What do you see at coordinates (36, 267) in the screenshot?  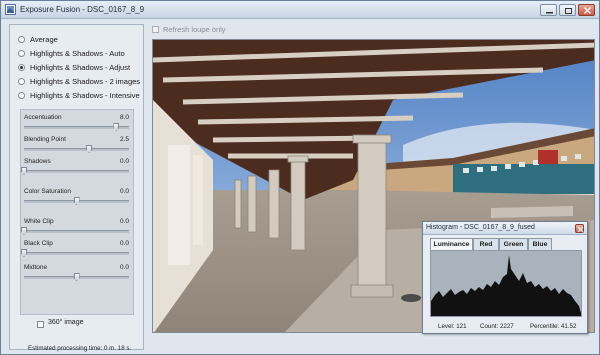 I see `slider-label: Midtone` at bounding box center [36, 267].